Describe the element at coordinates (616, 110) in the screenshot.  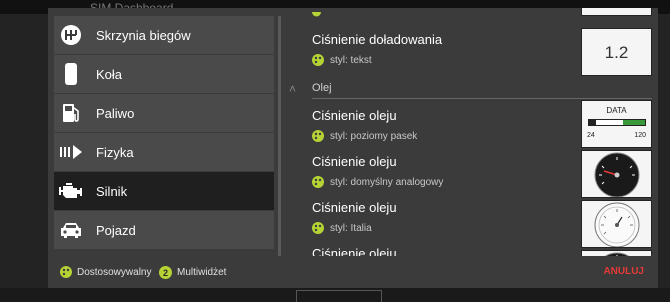
I see `thumbnail-title: DATA` at that location.